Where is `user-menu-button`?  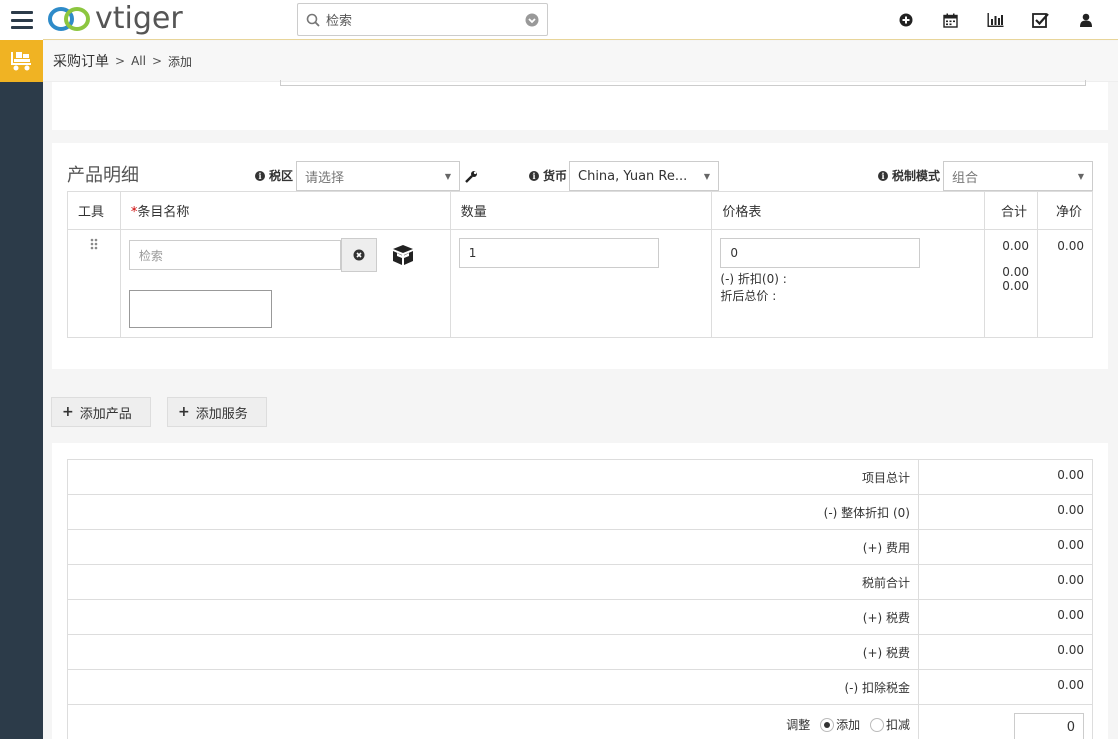 user-menu-button is located at coordinates (1085, 20).